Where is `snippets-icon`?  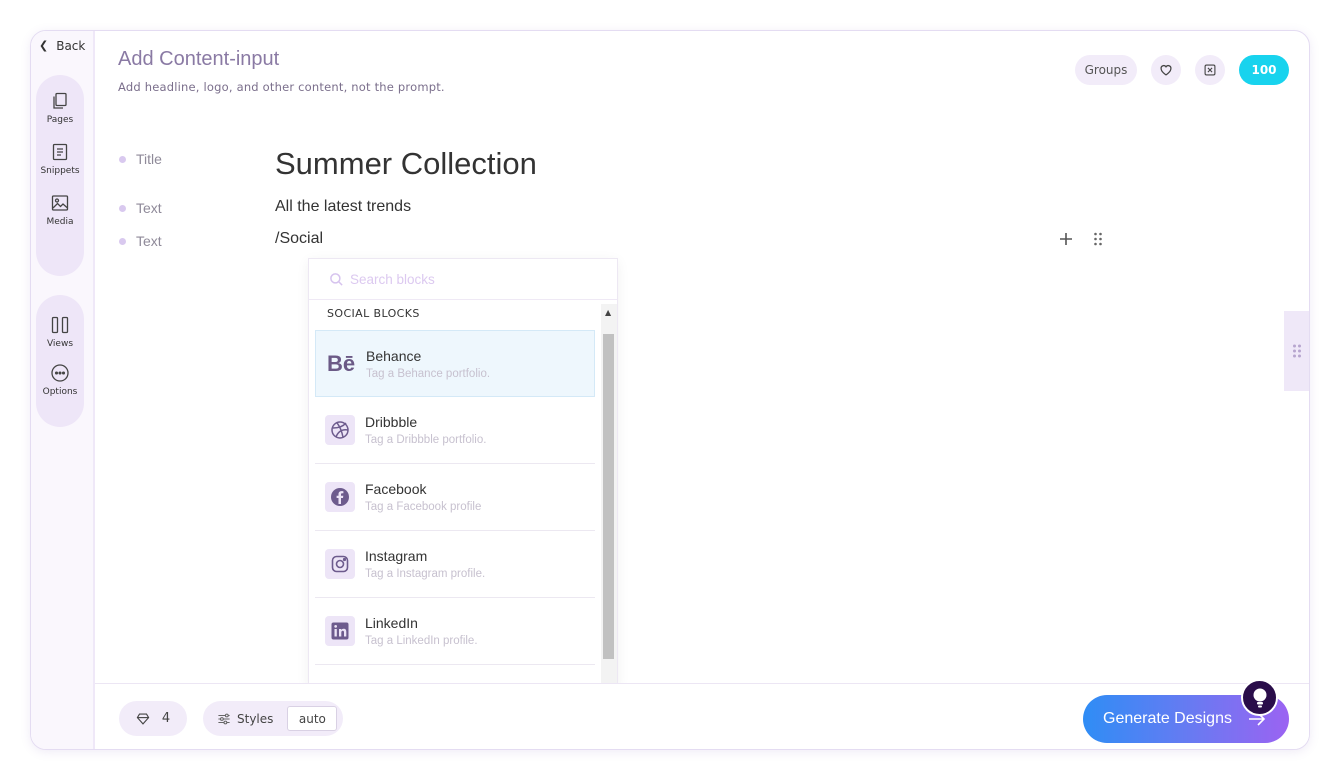
snippets-icon is located at coordinates (60, 152).